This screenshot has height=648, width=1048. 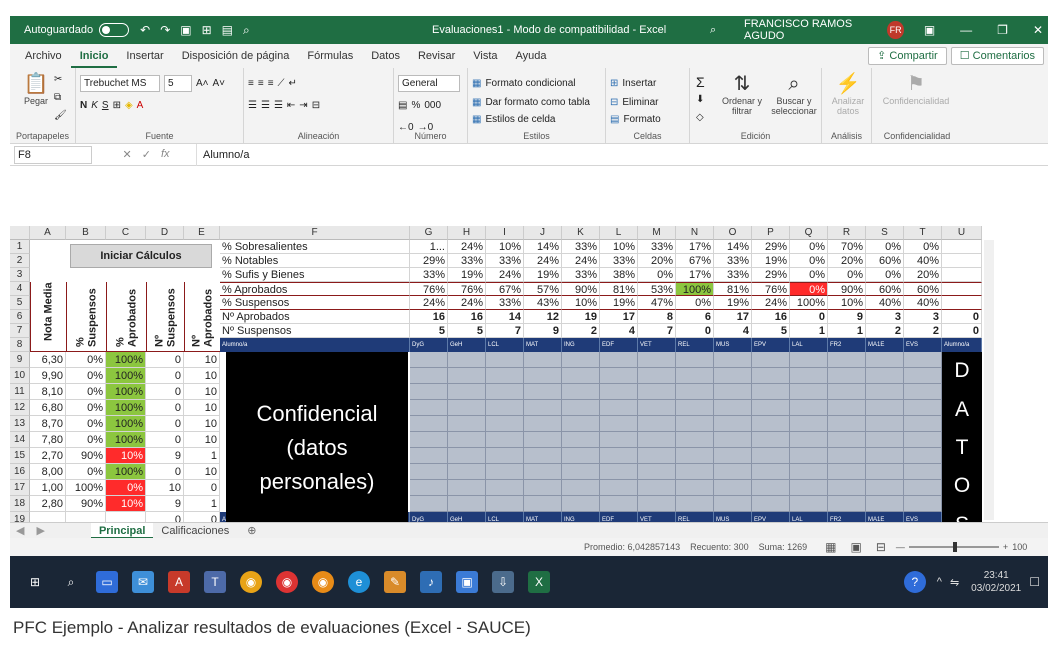 I want to click on stat-value: 20%, so click(x=847, y=261).